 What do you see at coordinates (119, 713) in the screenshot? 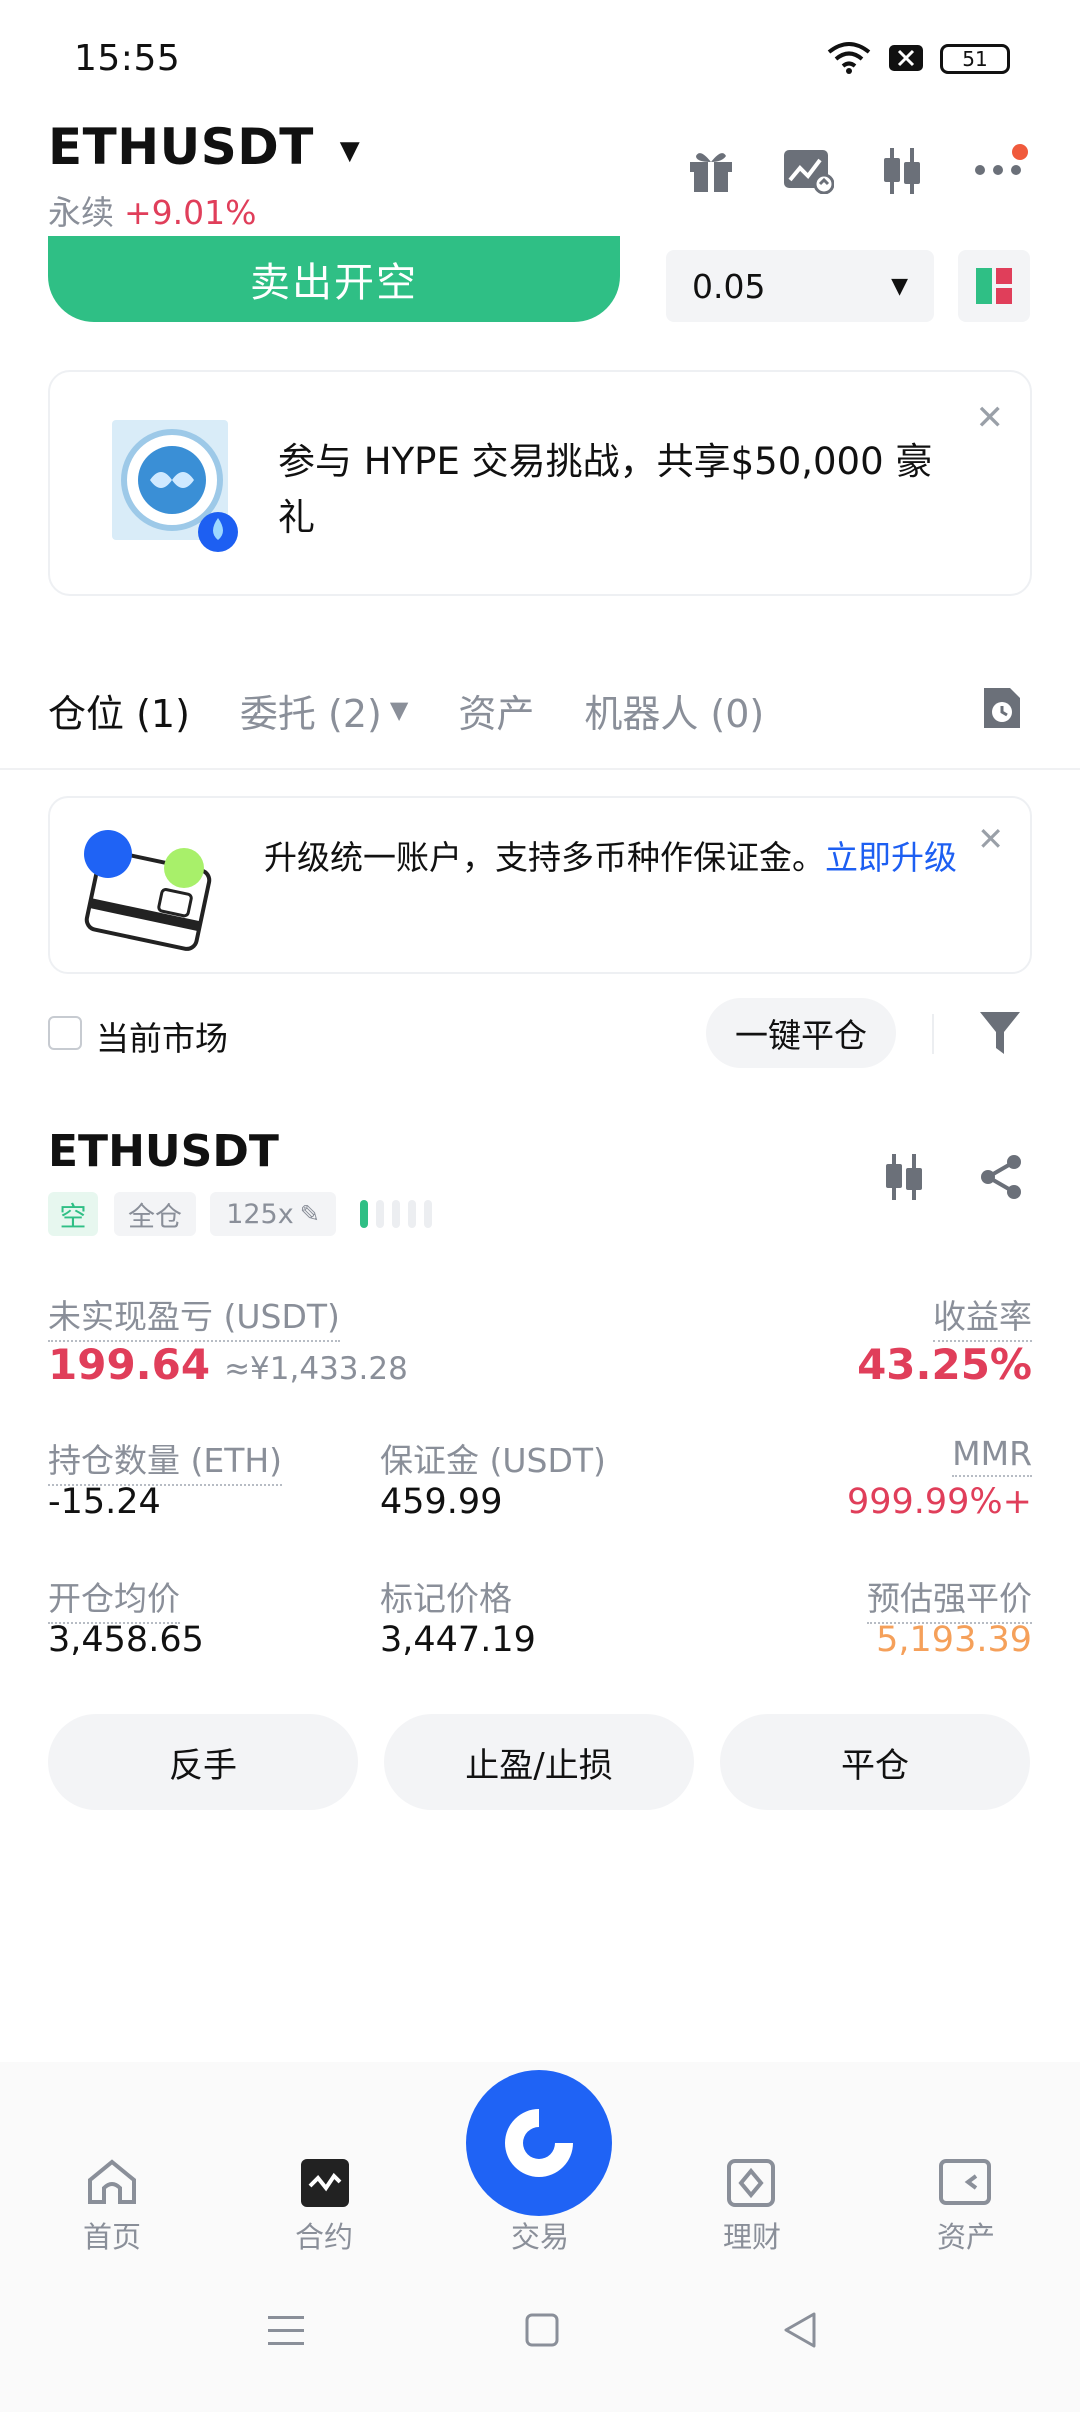
I see `tab-label: 仓位 (1)` at bounding box center [119, 713].